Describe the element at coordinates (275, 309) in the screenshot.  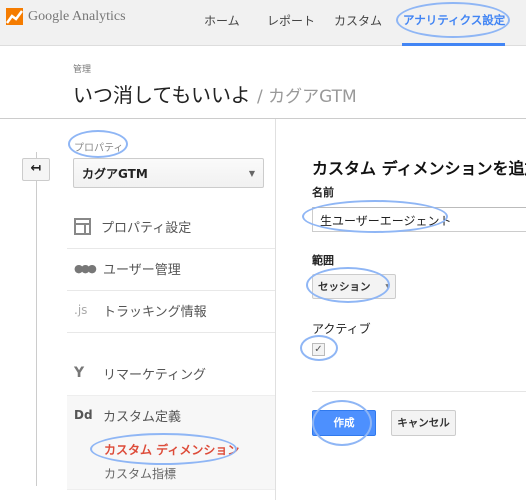
I see `sidebar-border` at that location.